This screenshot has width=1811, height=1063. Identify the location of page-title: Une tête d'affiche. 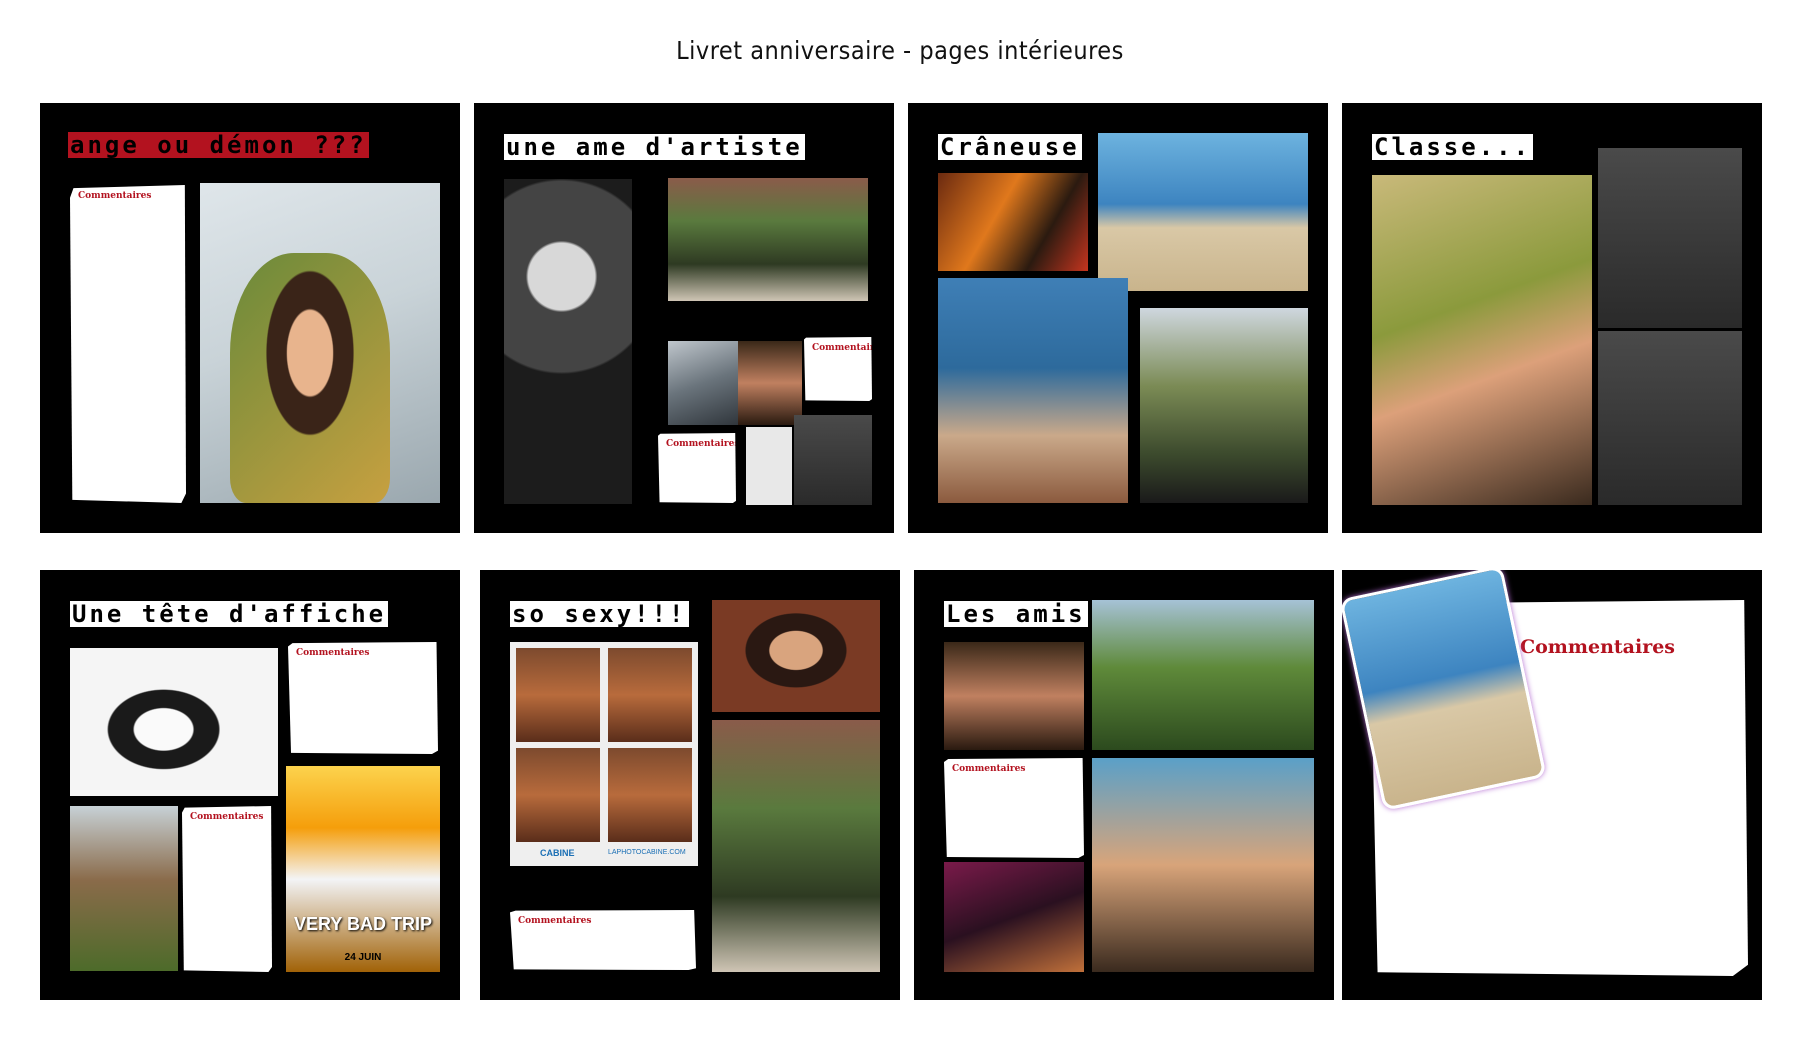
(230, 614).